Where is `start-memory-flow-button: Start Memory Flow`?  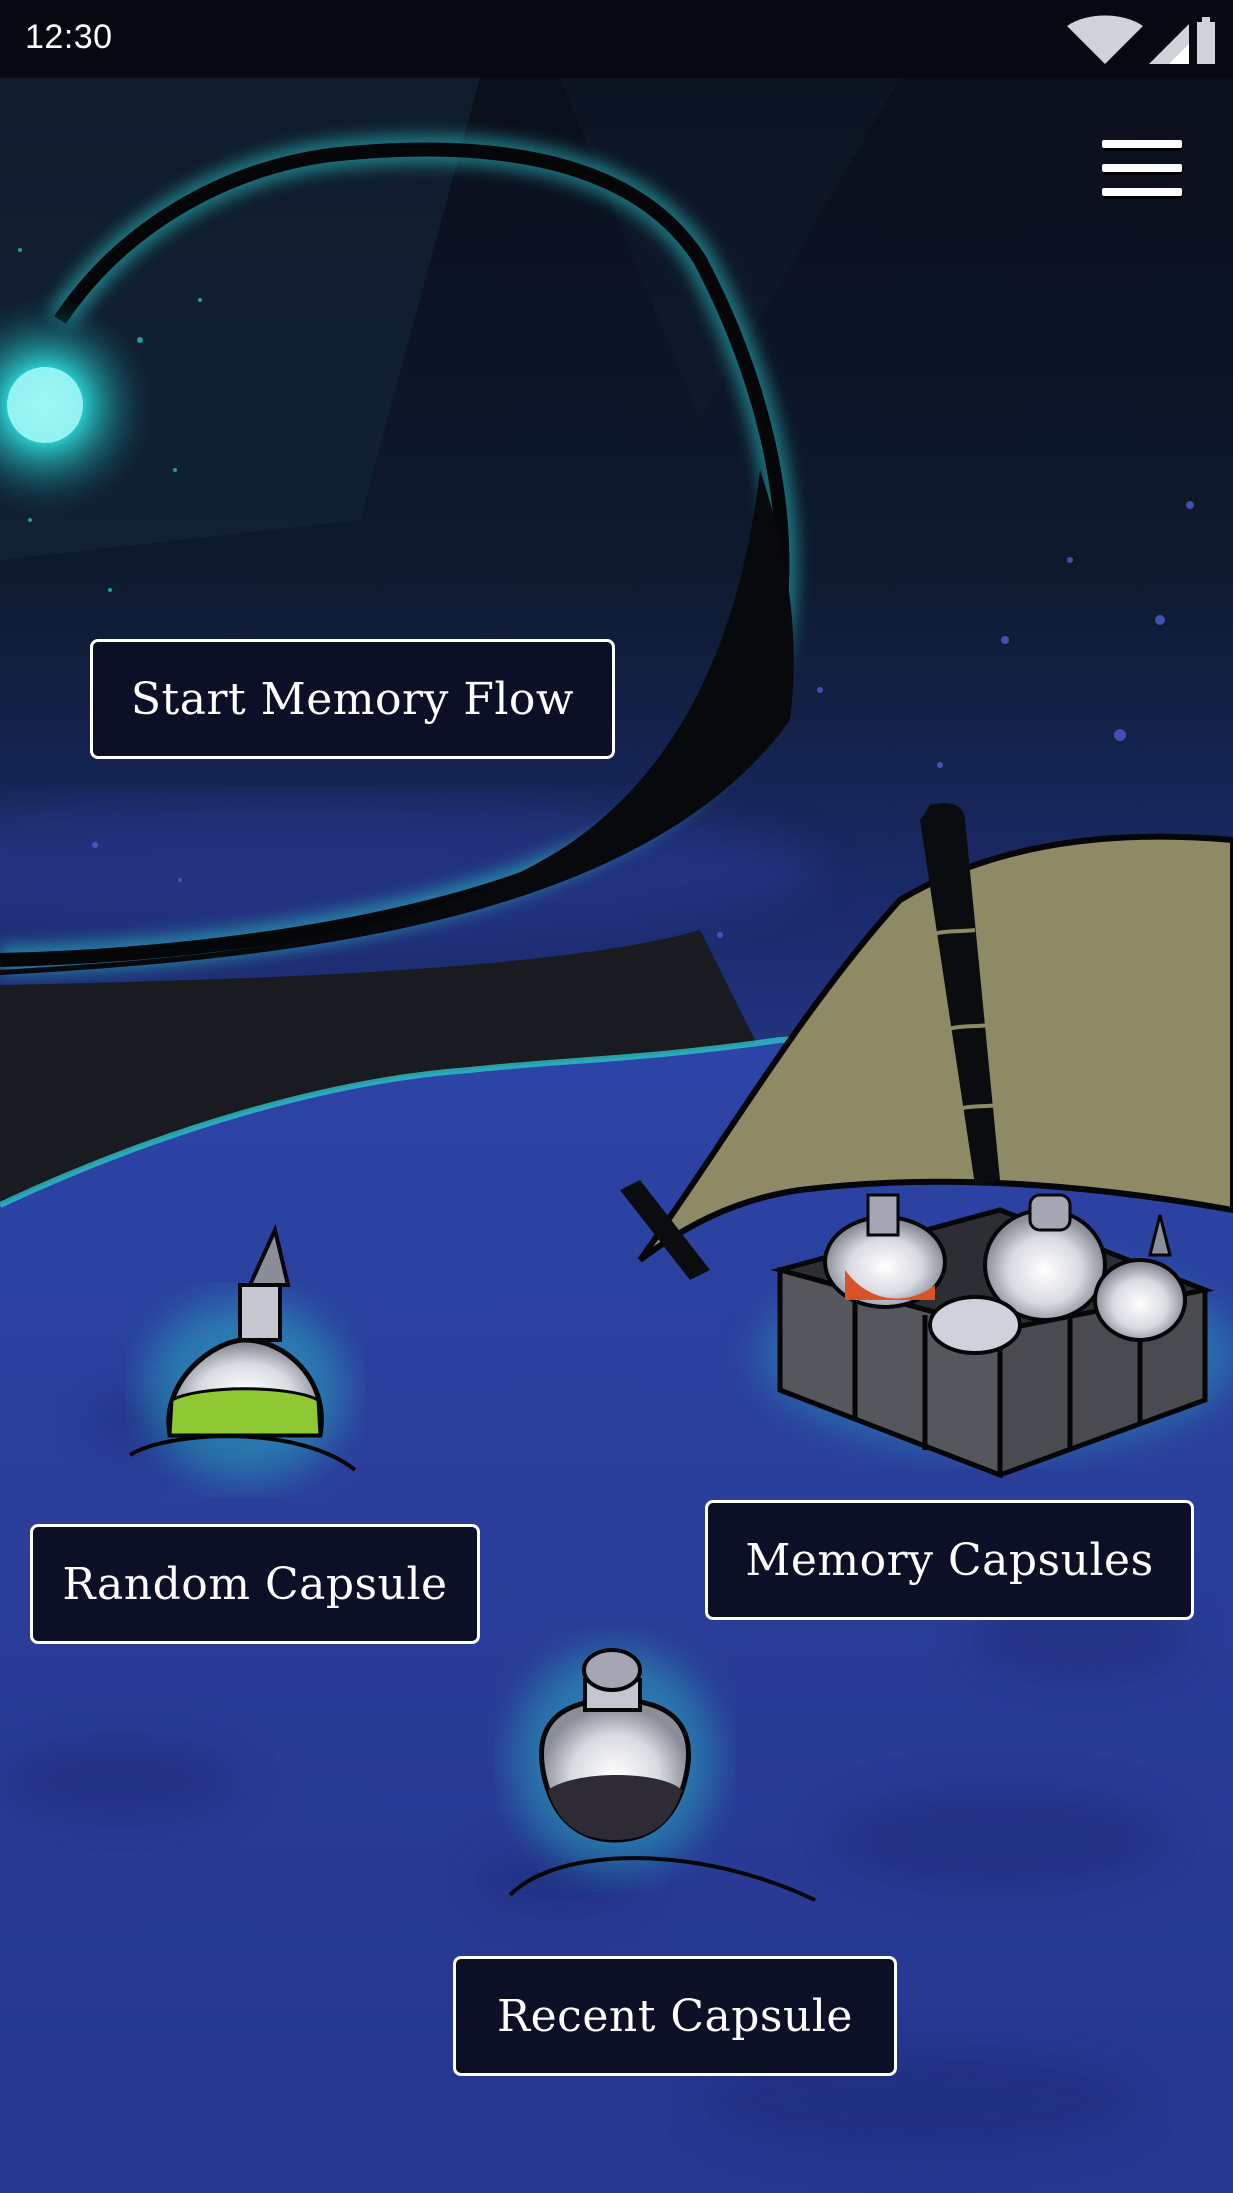
start-memory-flow-button: Start Memory Flow is located at coordinates (352, 699).